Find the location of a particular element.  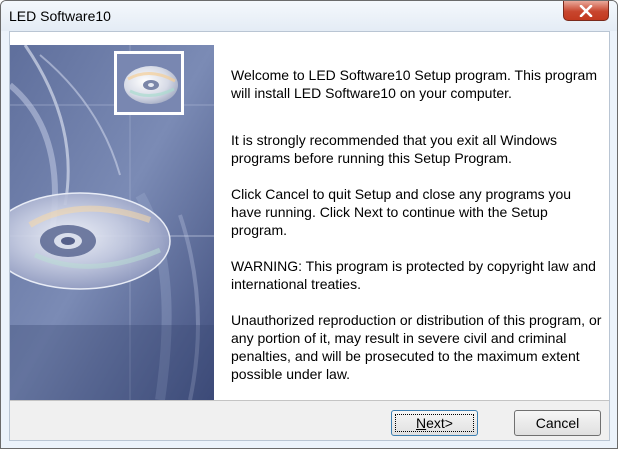

focus-ring is located at coordinates (434, 423).